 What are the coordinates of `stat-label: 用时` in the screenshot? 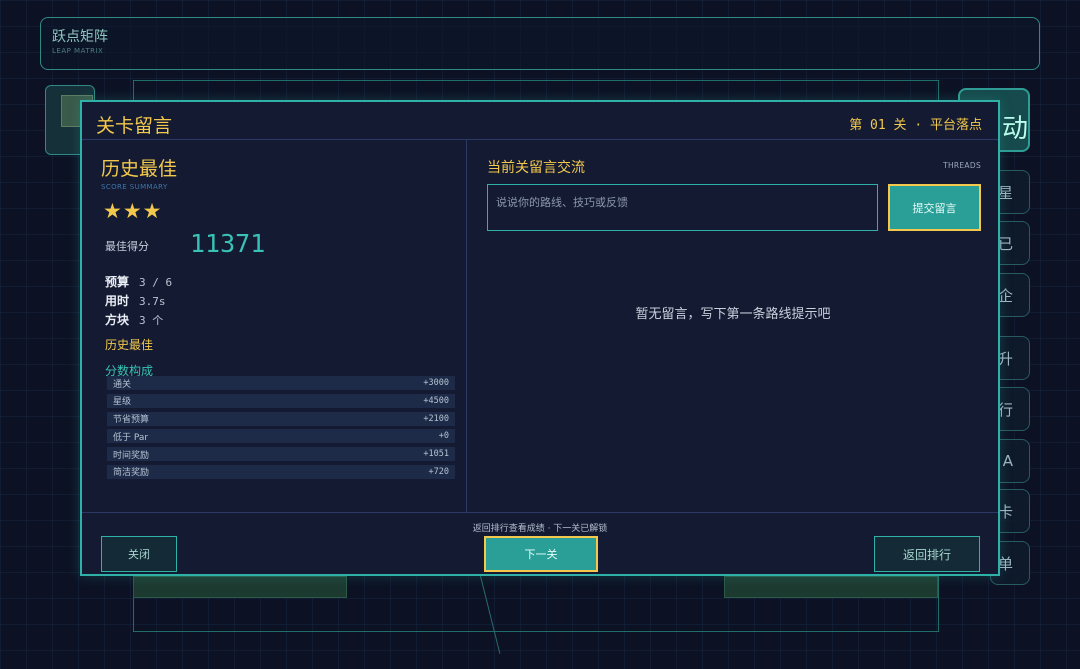 It's located at (117, 301).